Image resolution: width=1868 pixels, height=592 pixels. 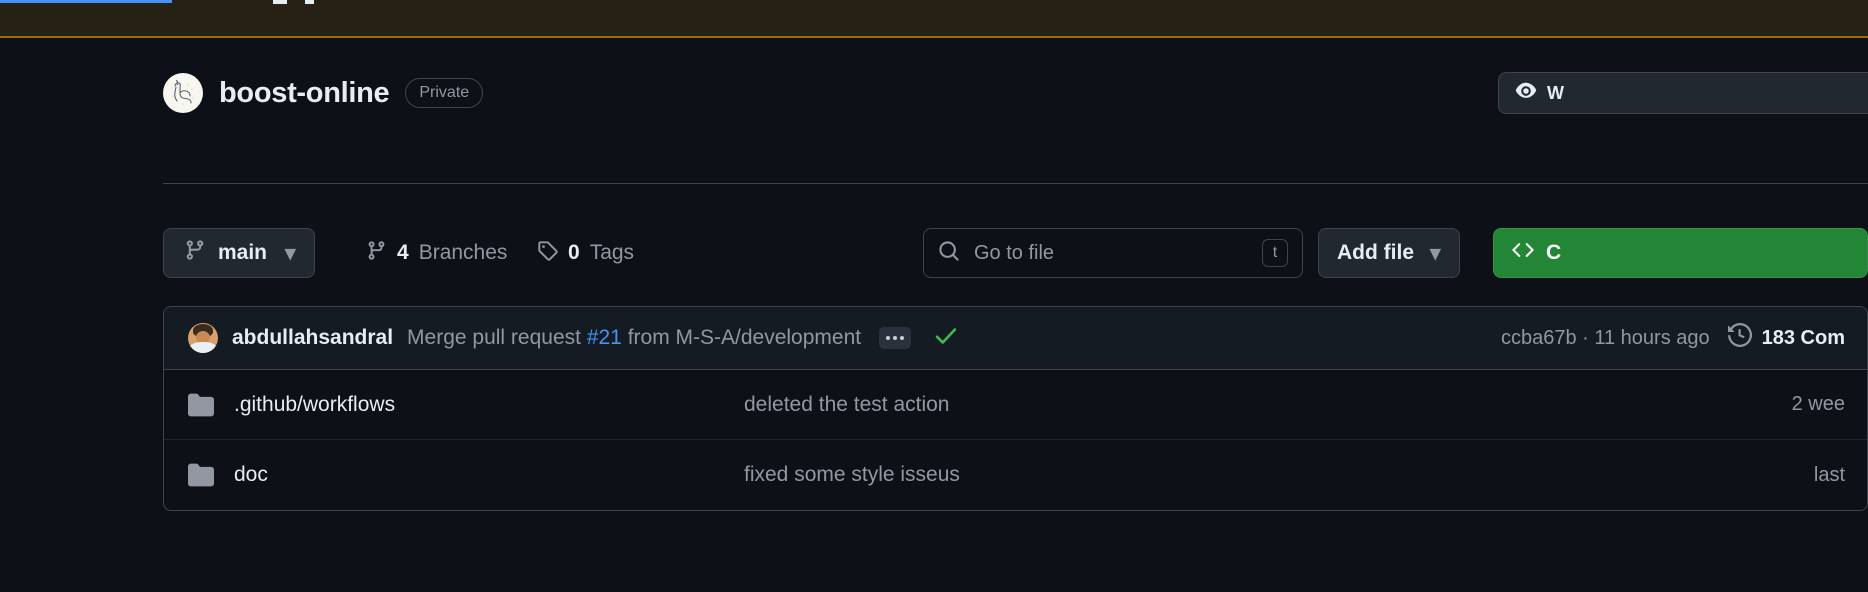 What do you see at coordinates (403, 252) in the screenshot?
I see `branches-count: 4` at bounding box center [403, 252].